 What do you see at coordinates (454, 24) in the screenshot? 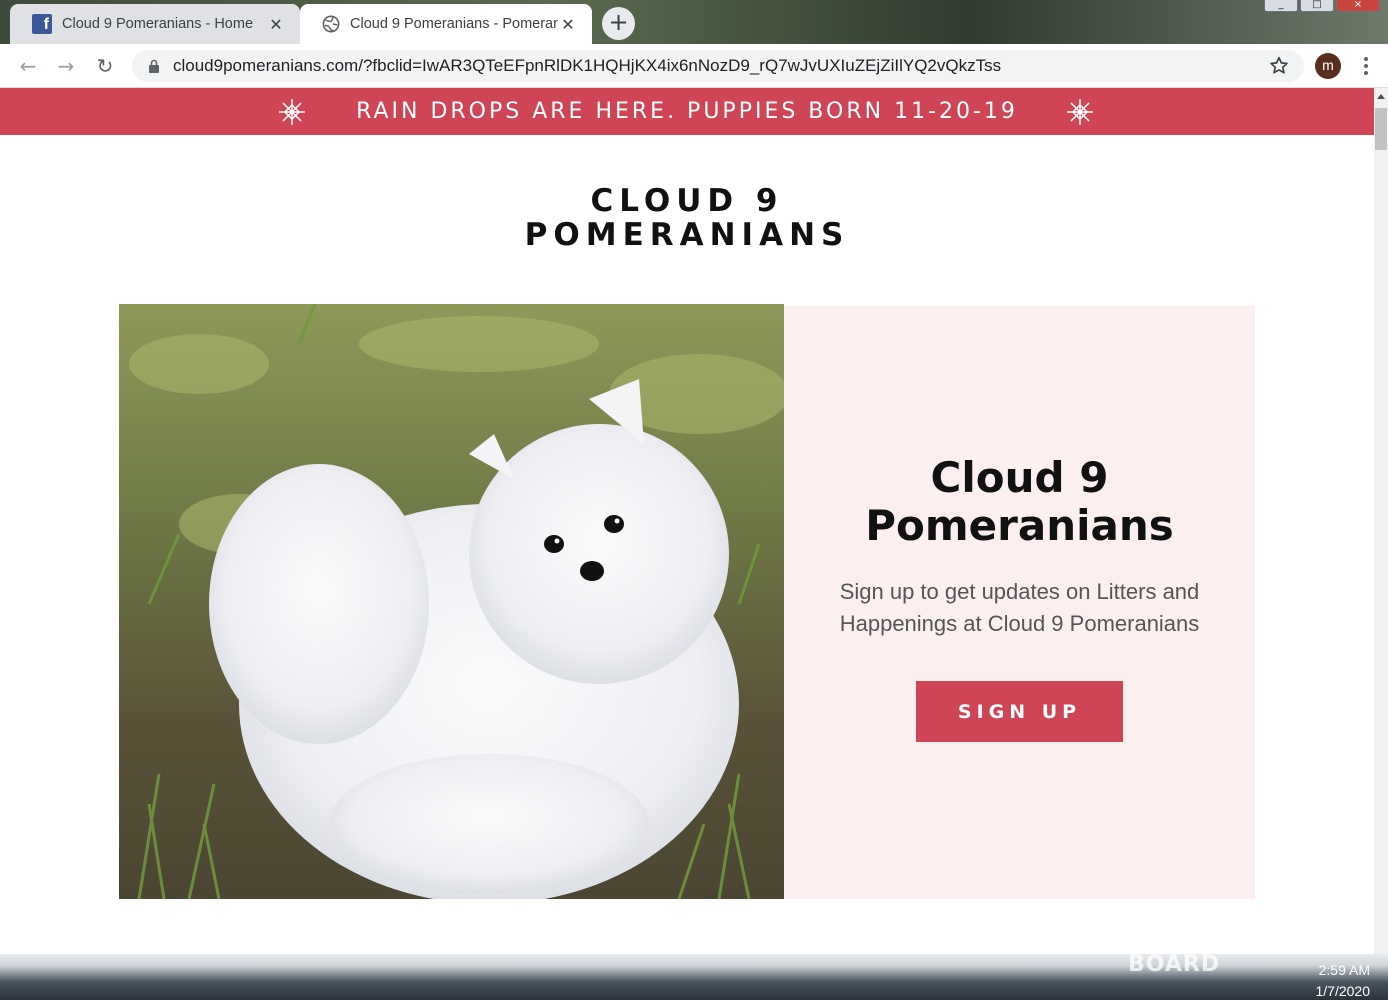
I see `tab-title: Cloud 9 Pomeranians - Pomerani` at bounding box center [454, 24].